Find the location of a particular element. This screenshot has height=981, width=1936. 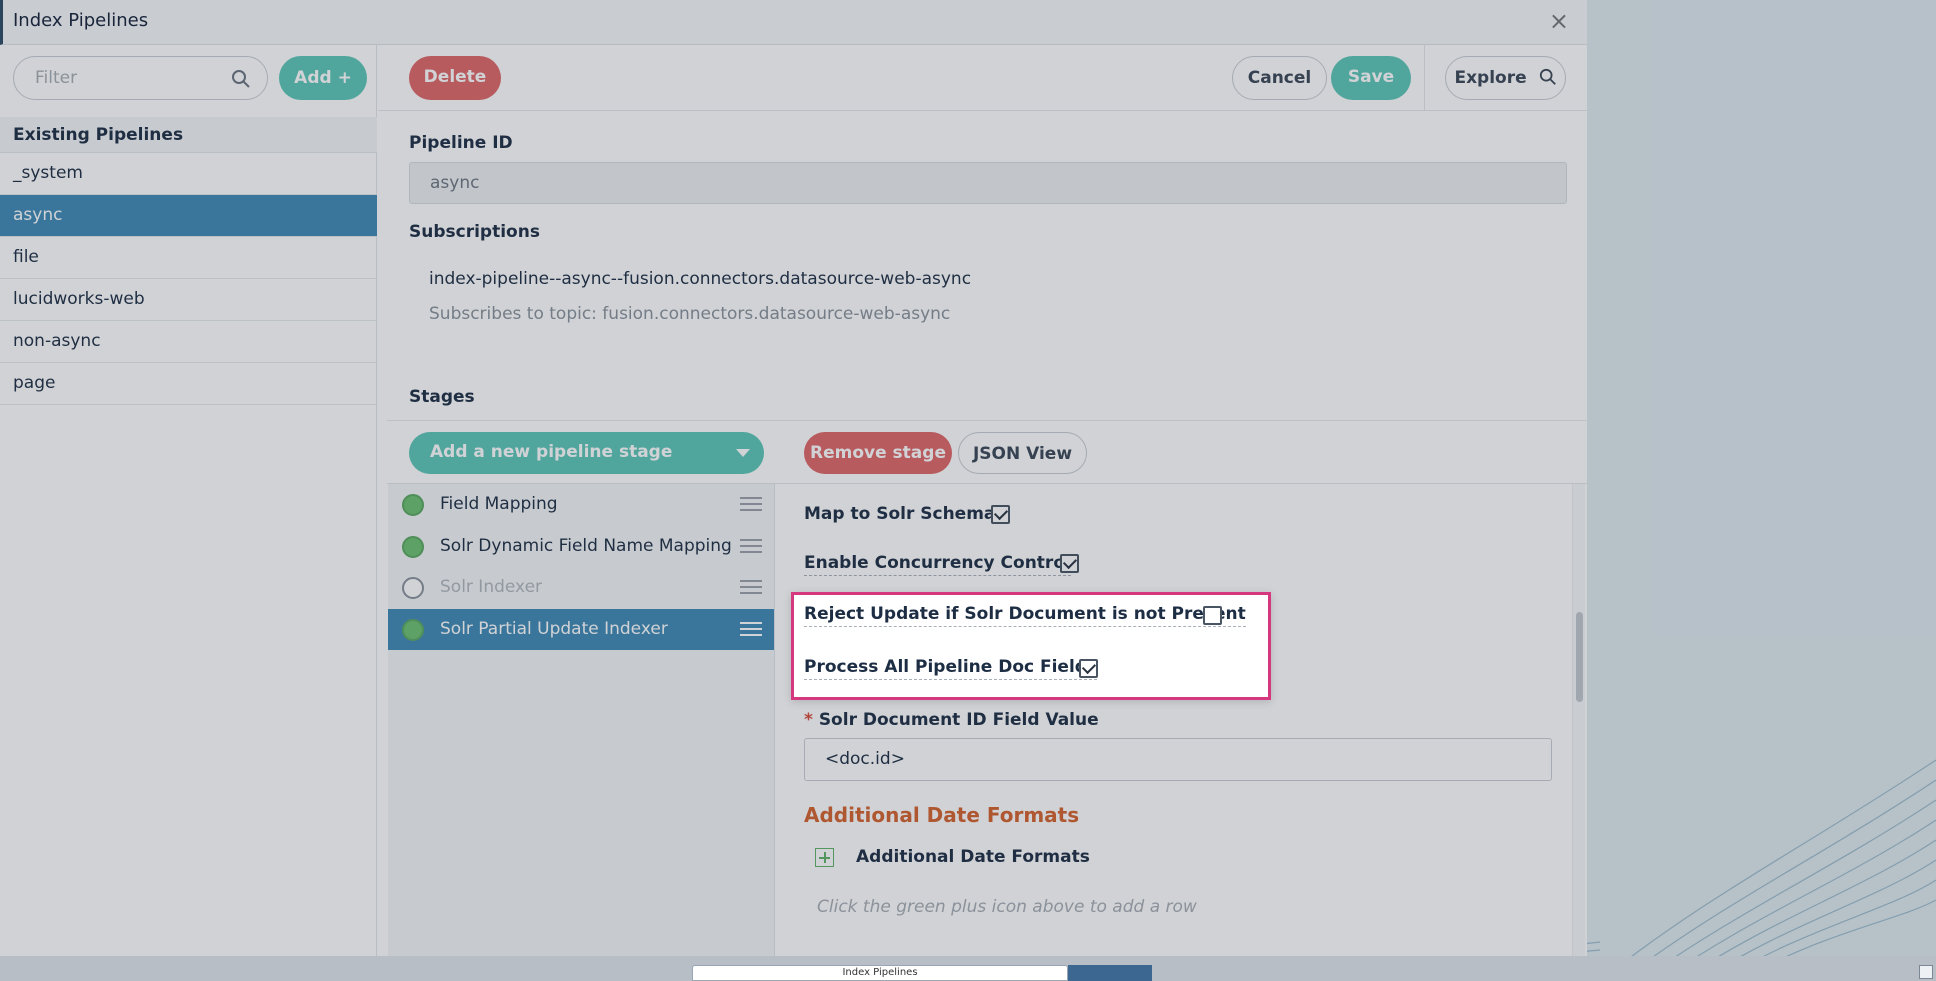

pipeline-id-label: Pipeline ID is located at coordinates (461, 143).